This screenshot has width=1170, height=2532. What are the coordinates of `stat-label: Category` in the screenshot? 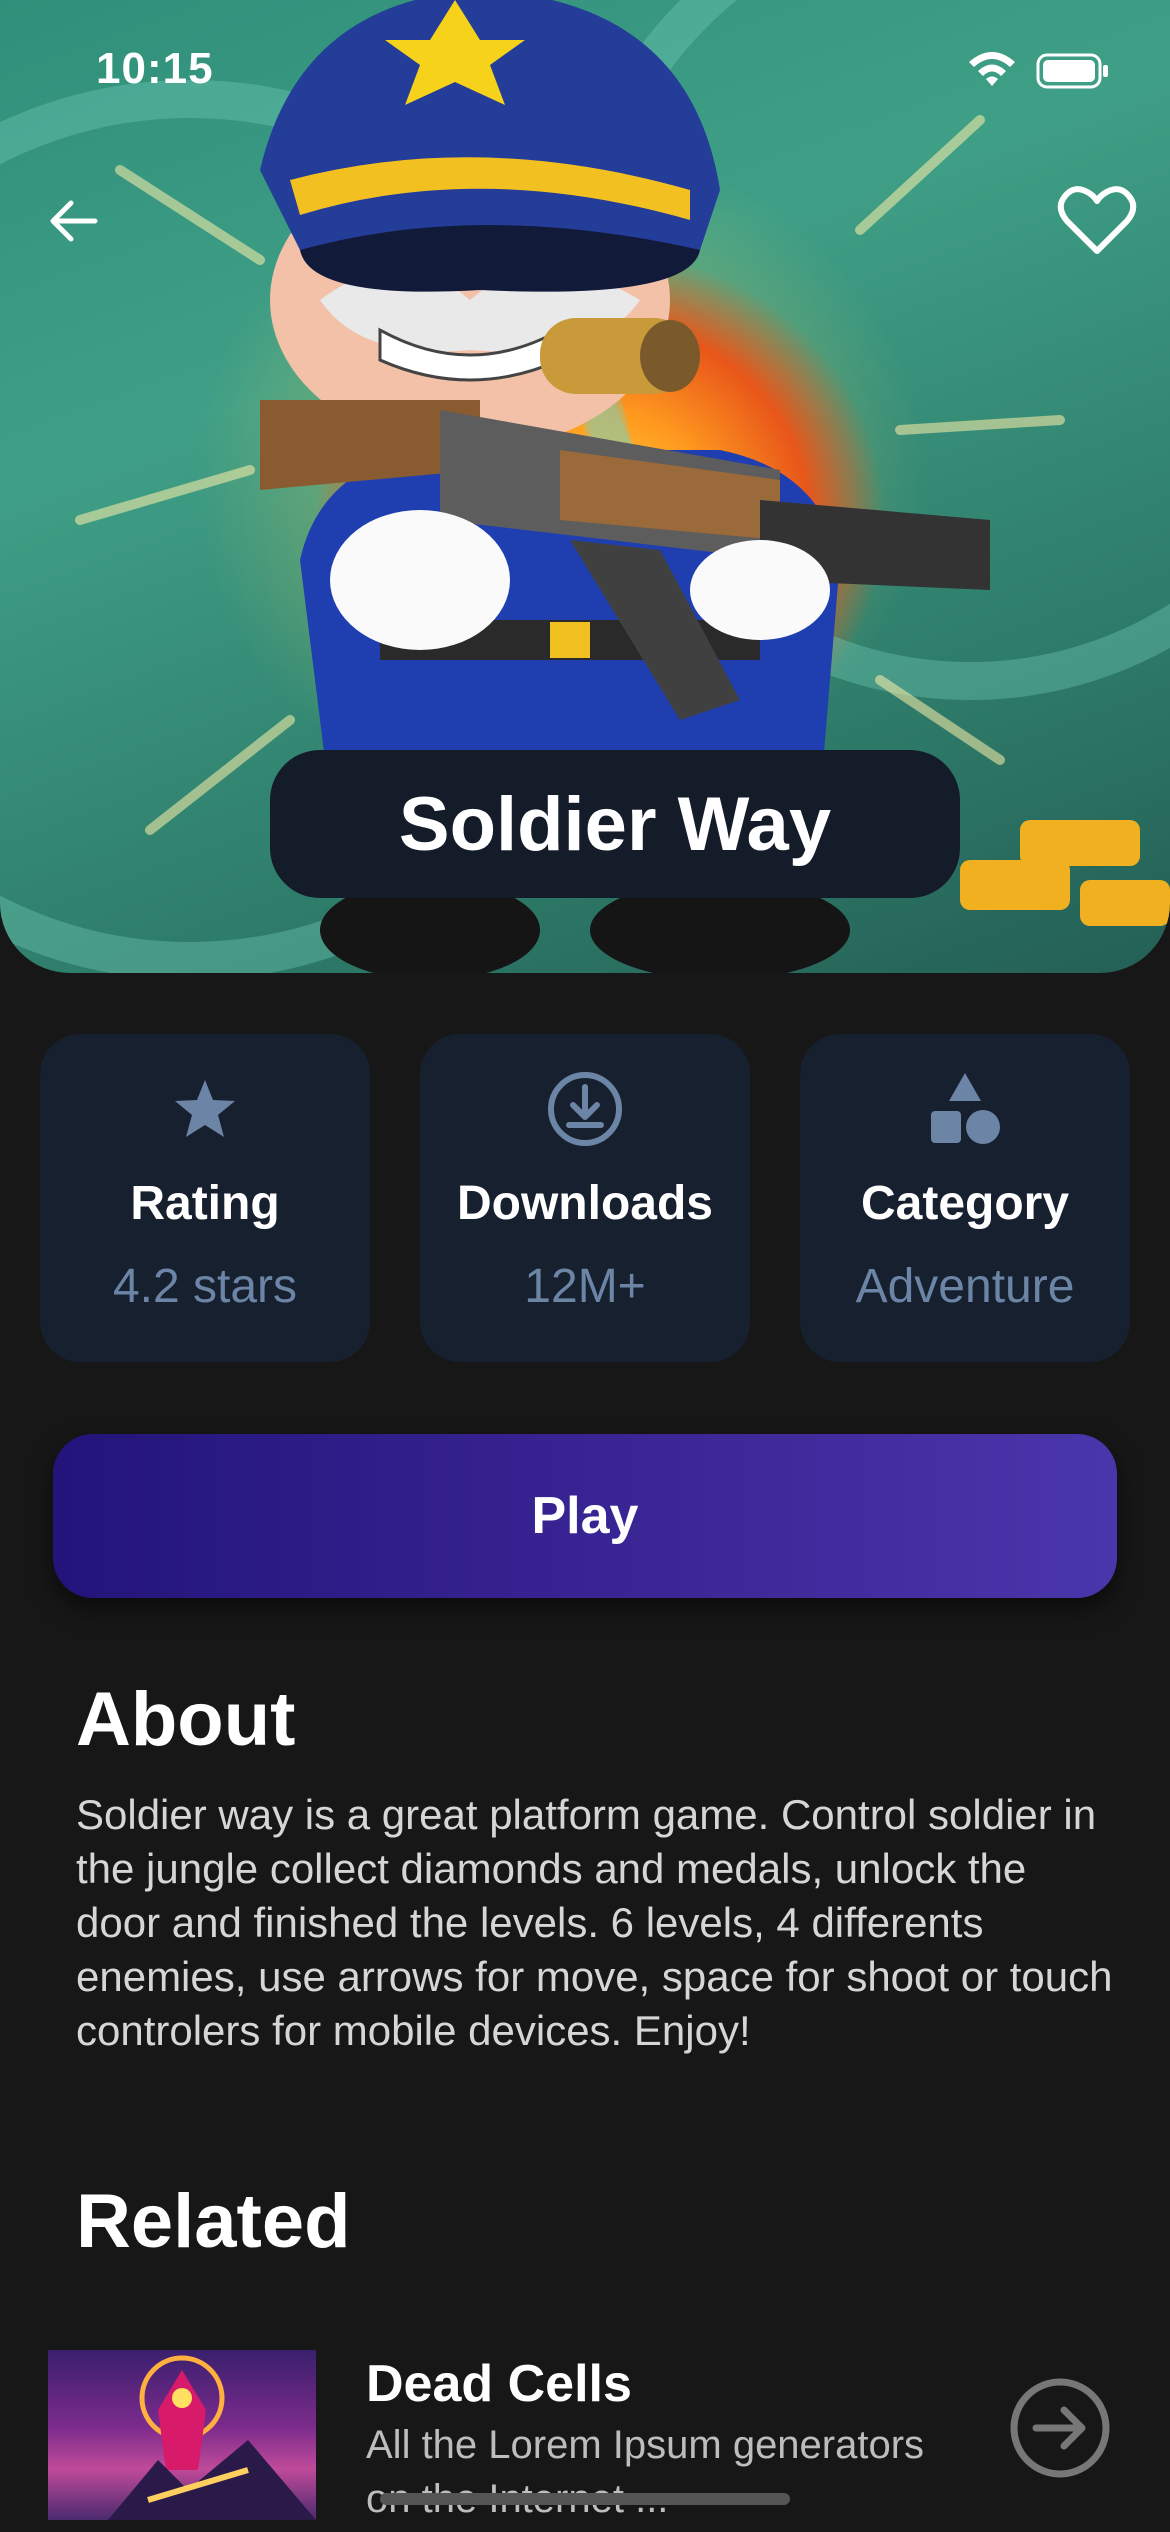 It's located at (965, 1203).